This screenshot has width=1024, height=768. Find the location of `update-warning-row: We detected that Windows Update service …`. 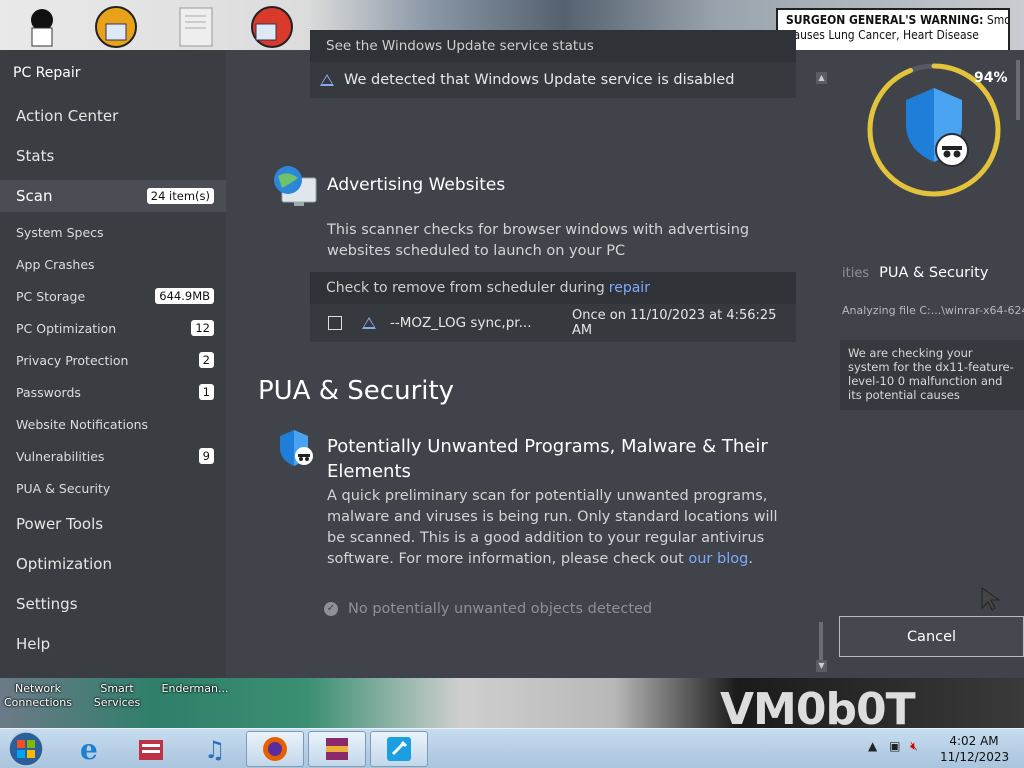

update-warning-row: We detected that Windows Update service … is located at coordinates (553, 80).